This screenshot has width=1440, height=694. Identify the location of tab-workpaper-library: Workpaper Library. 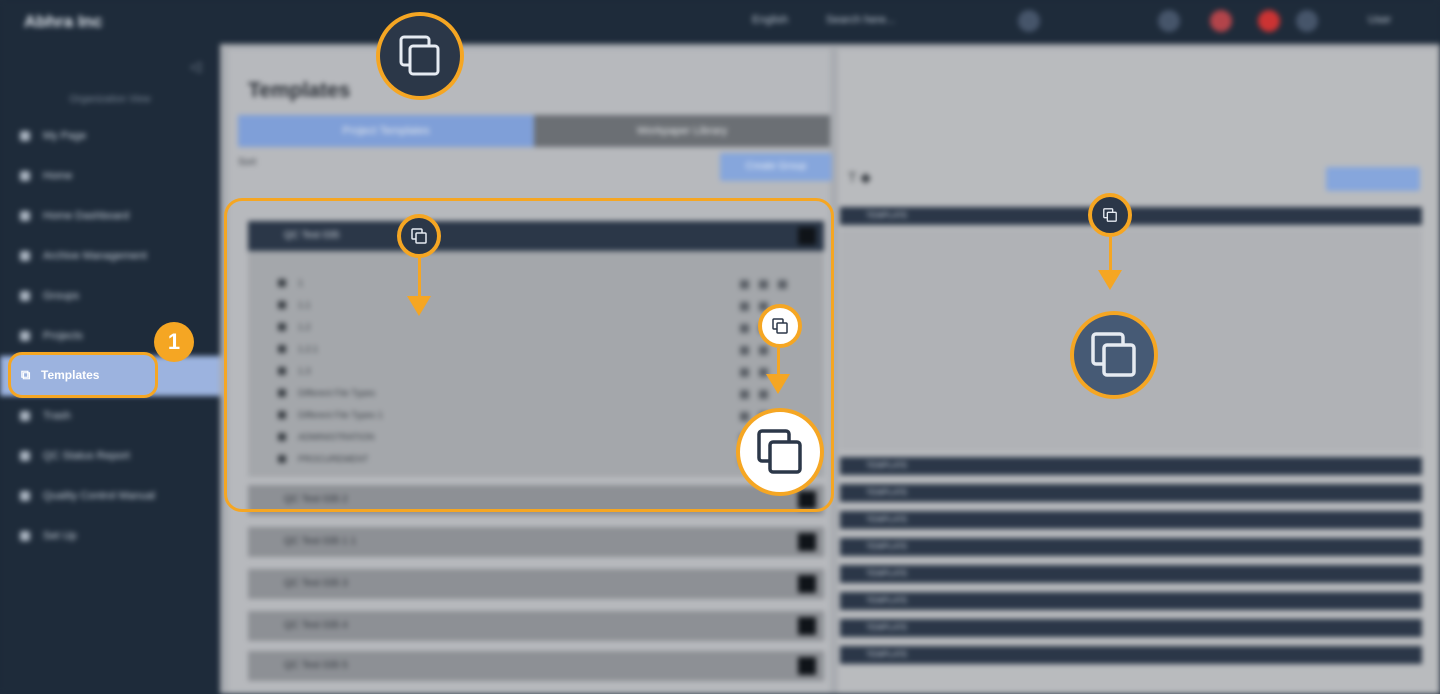
(682, 131).